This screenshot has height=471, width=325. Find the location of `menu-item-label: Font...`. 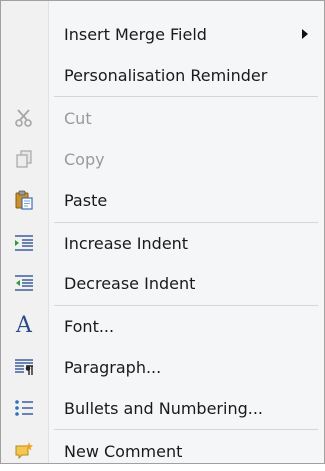

menu-item-label: Font... is located at coordinates (89, 326).